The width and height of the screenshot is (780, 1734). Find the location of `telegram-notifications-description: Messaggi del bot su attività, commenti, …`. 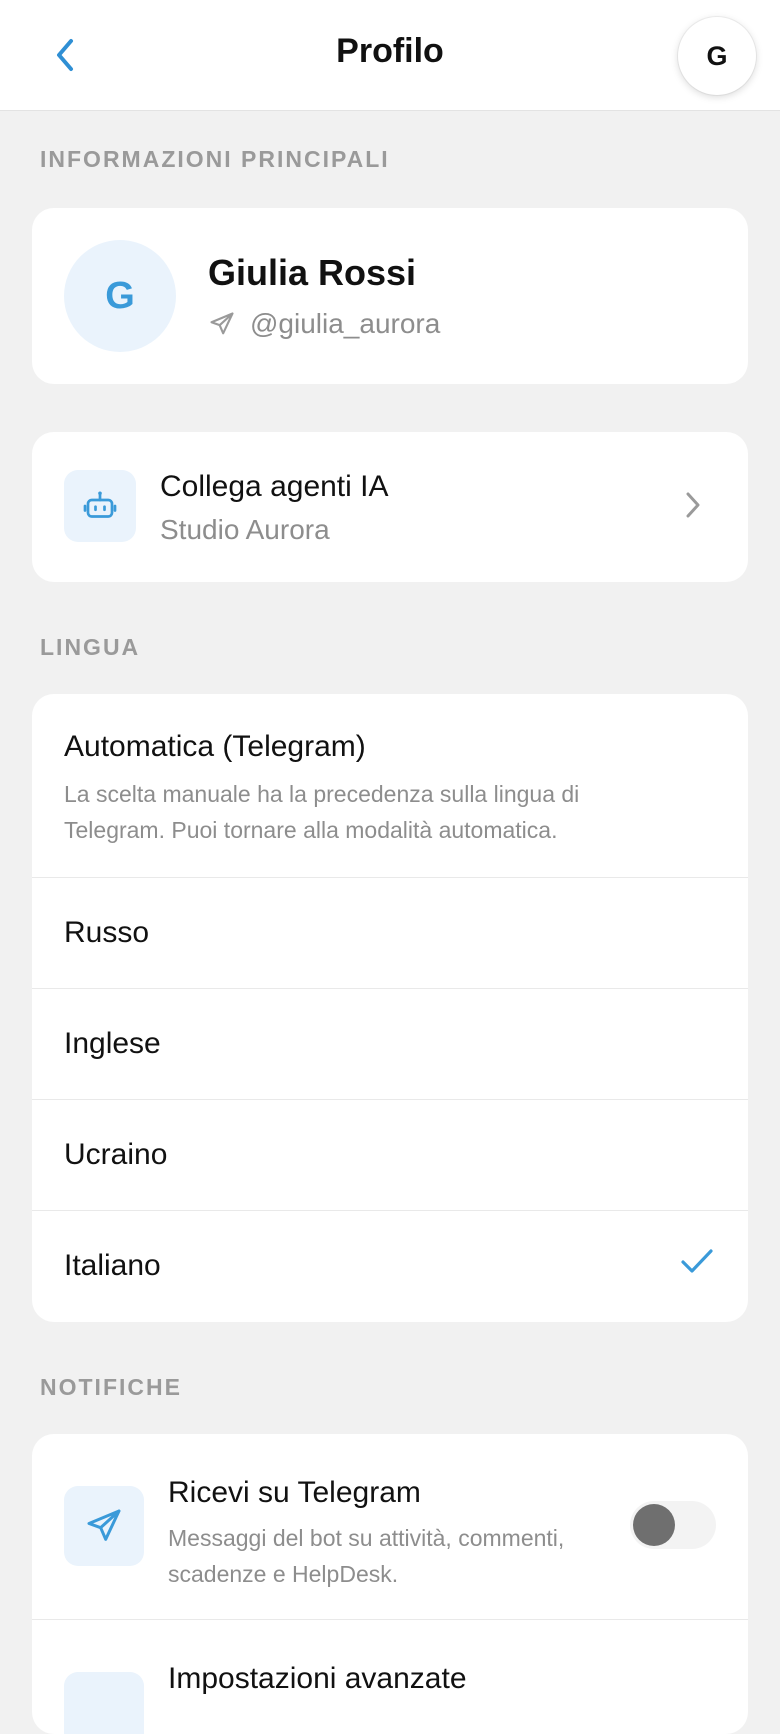

telegram-notifications-description: Messaggi del bot su attività, commenti, … is located at coordinates (366, 1556).